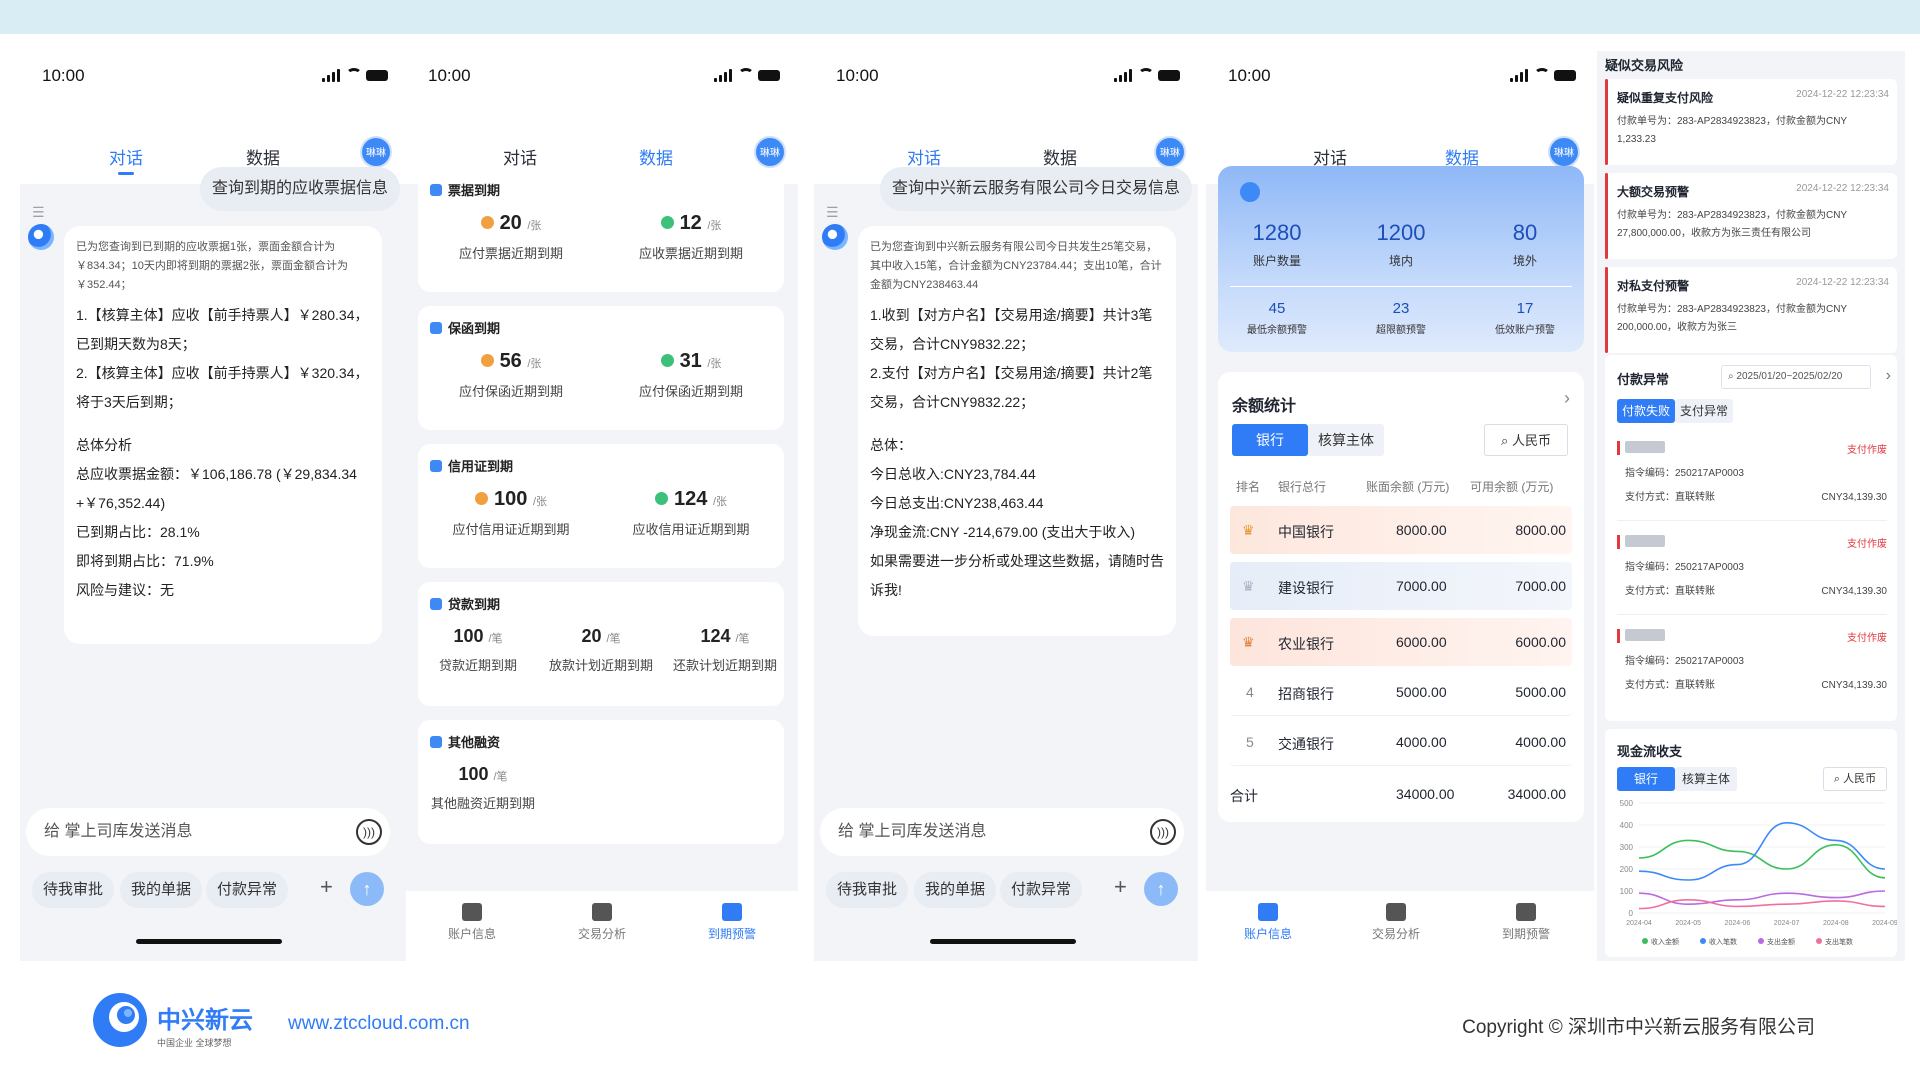 This screenshot has width=1920, height=1080. Describe the element at coordinates (125, 590) in the screenshot. I see `reply-line: 风险与建议：无` at that location.